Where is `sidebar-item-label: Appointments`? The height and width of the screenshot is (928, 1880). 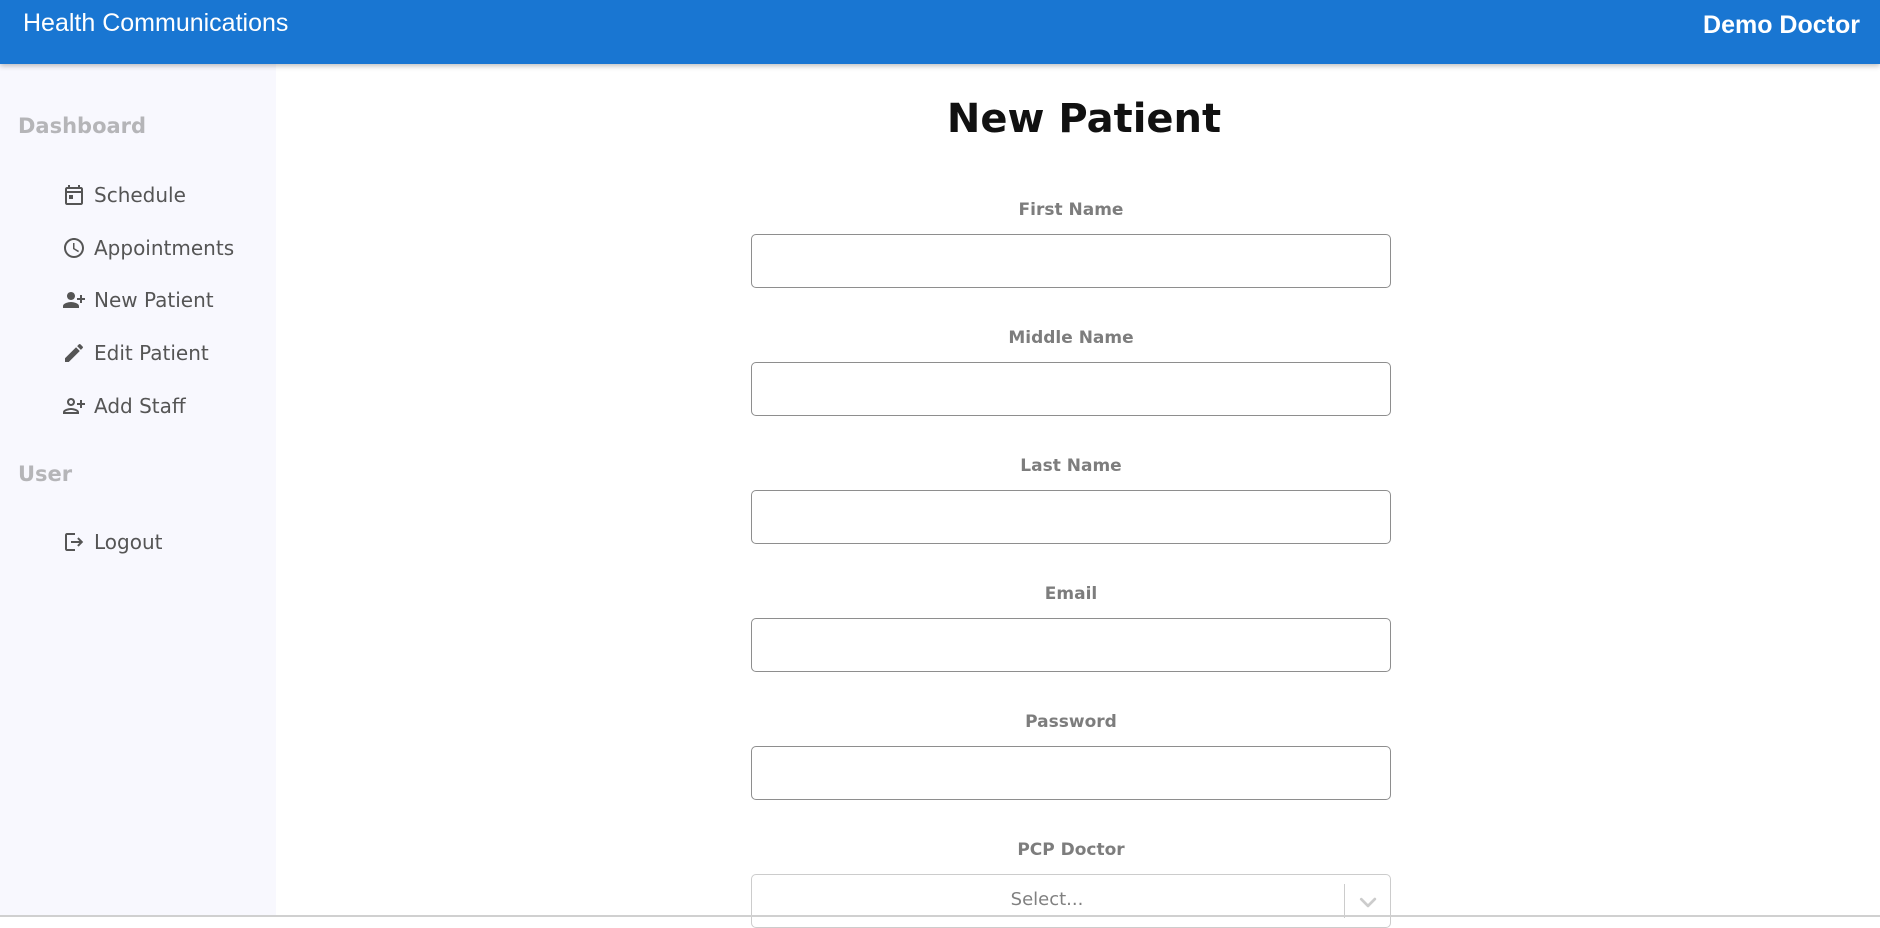 sidebar-item-label: Appointments is located at coordinates (164, 248).